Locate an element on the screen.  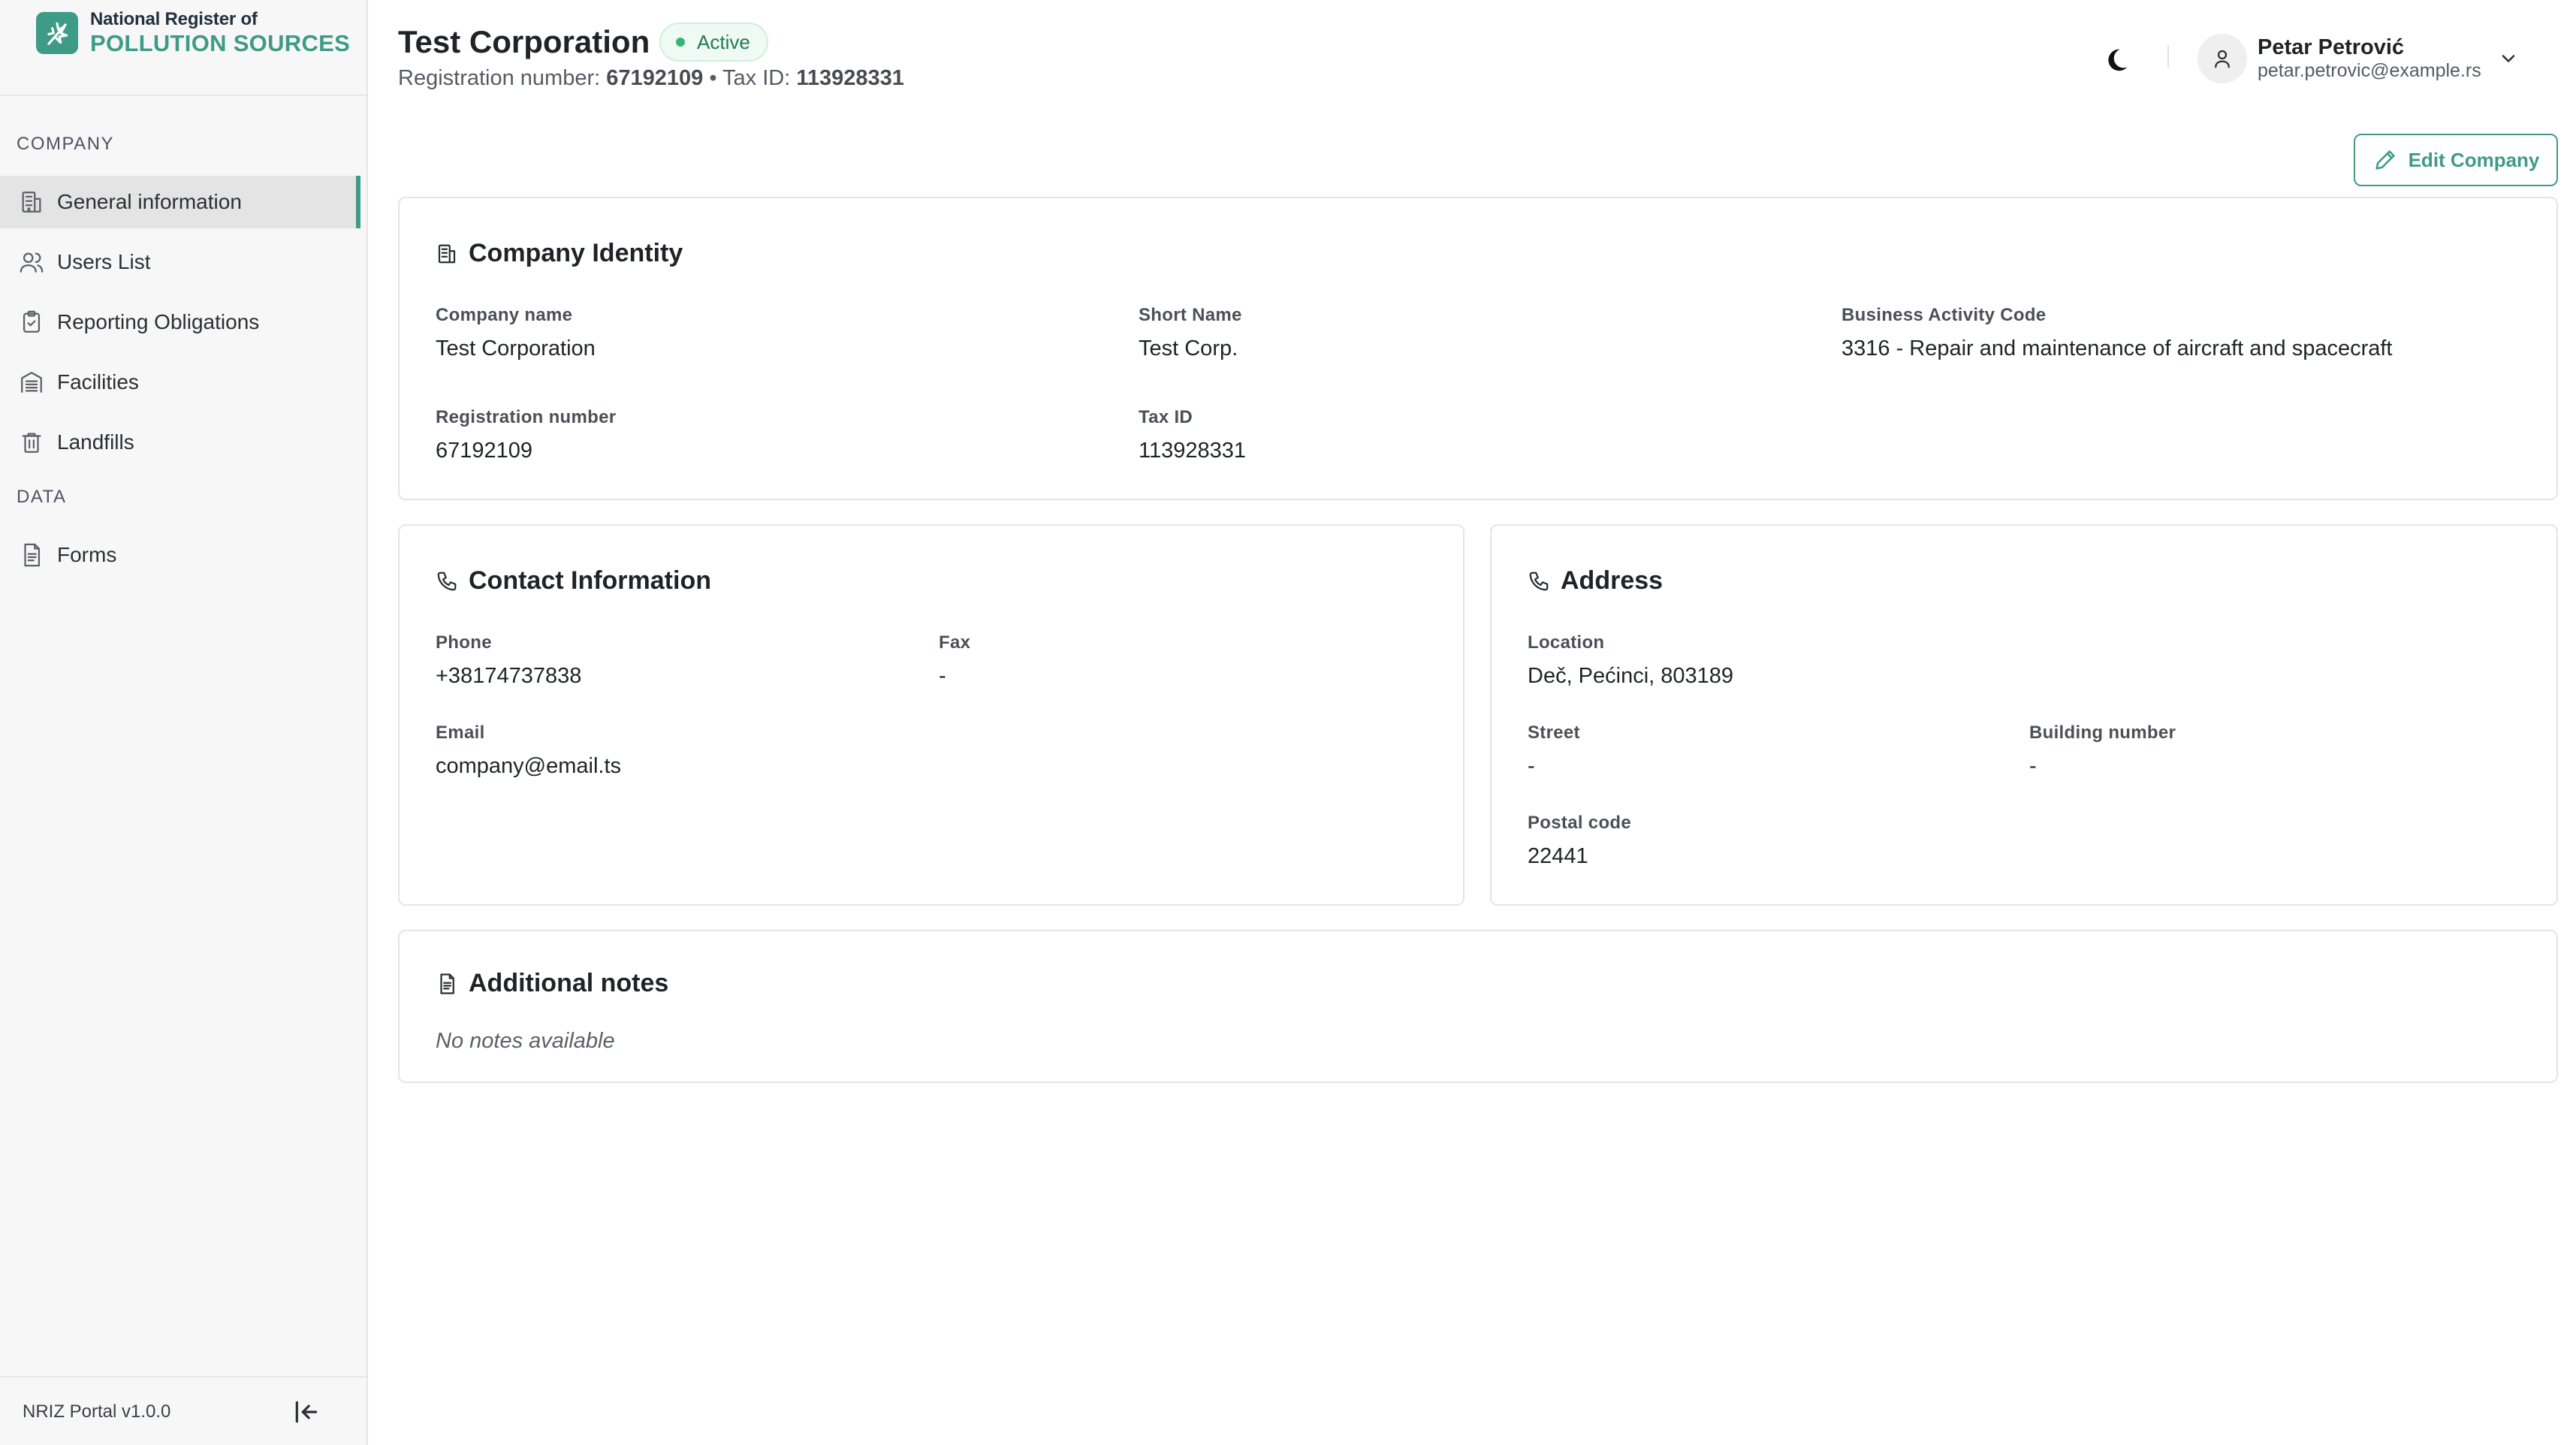
field-company-name: Company name Test Corporation is located at coordinates (516, 333).